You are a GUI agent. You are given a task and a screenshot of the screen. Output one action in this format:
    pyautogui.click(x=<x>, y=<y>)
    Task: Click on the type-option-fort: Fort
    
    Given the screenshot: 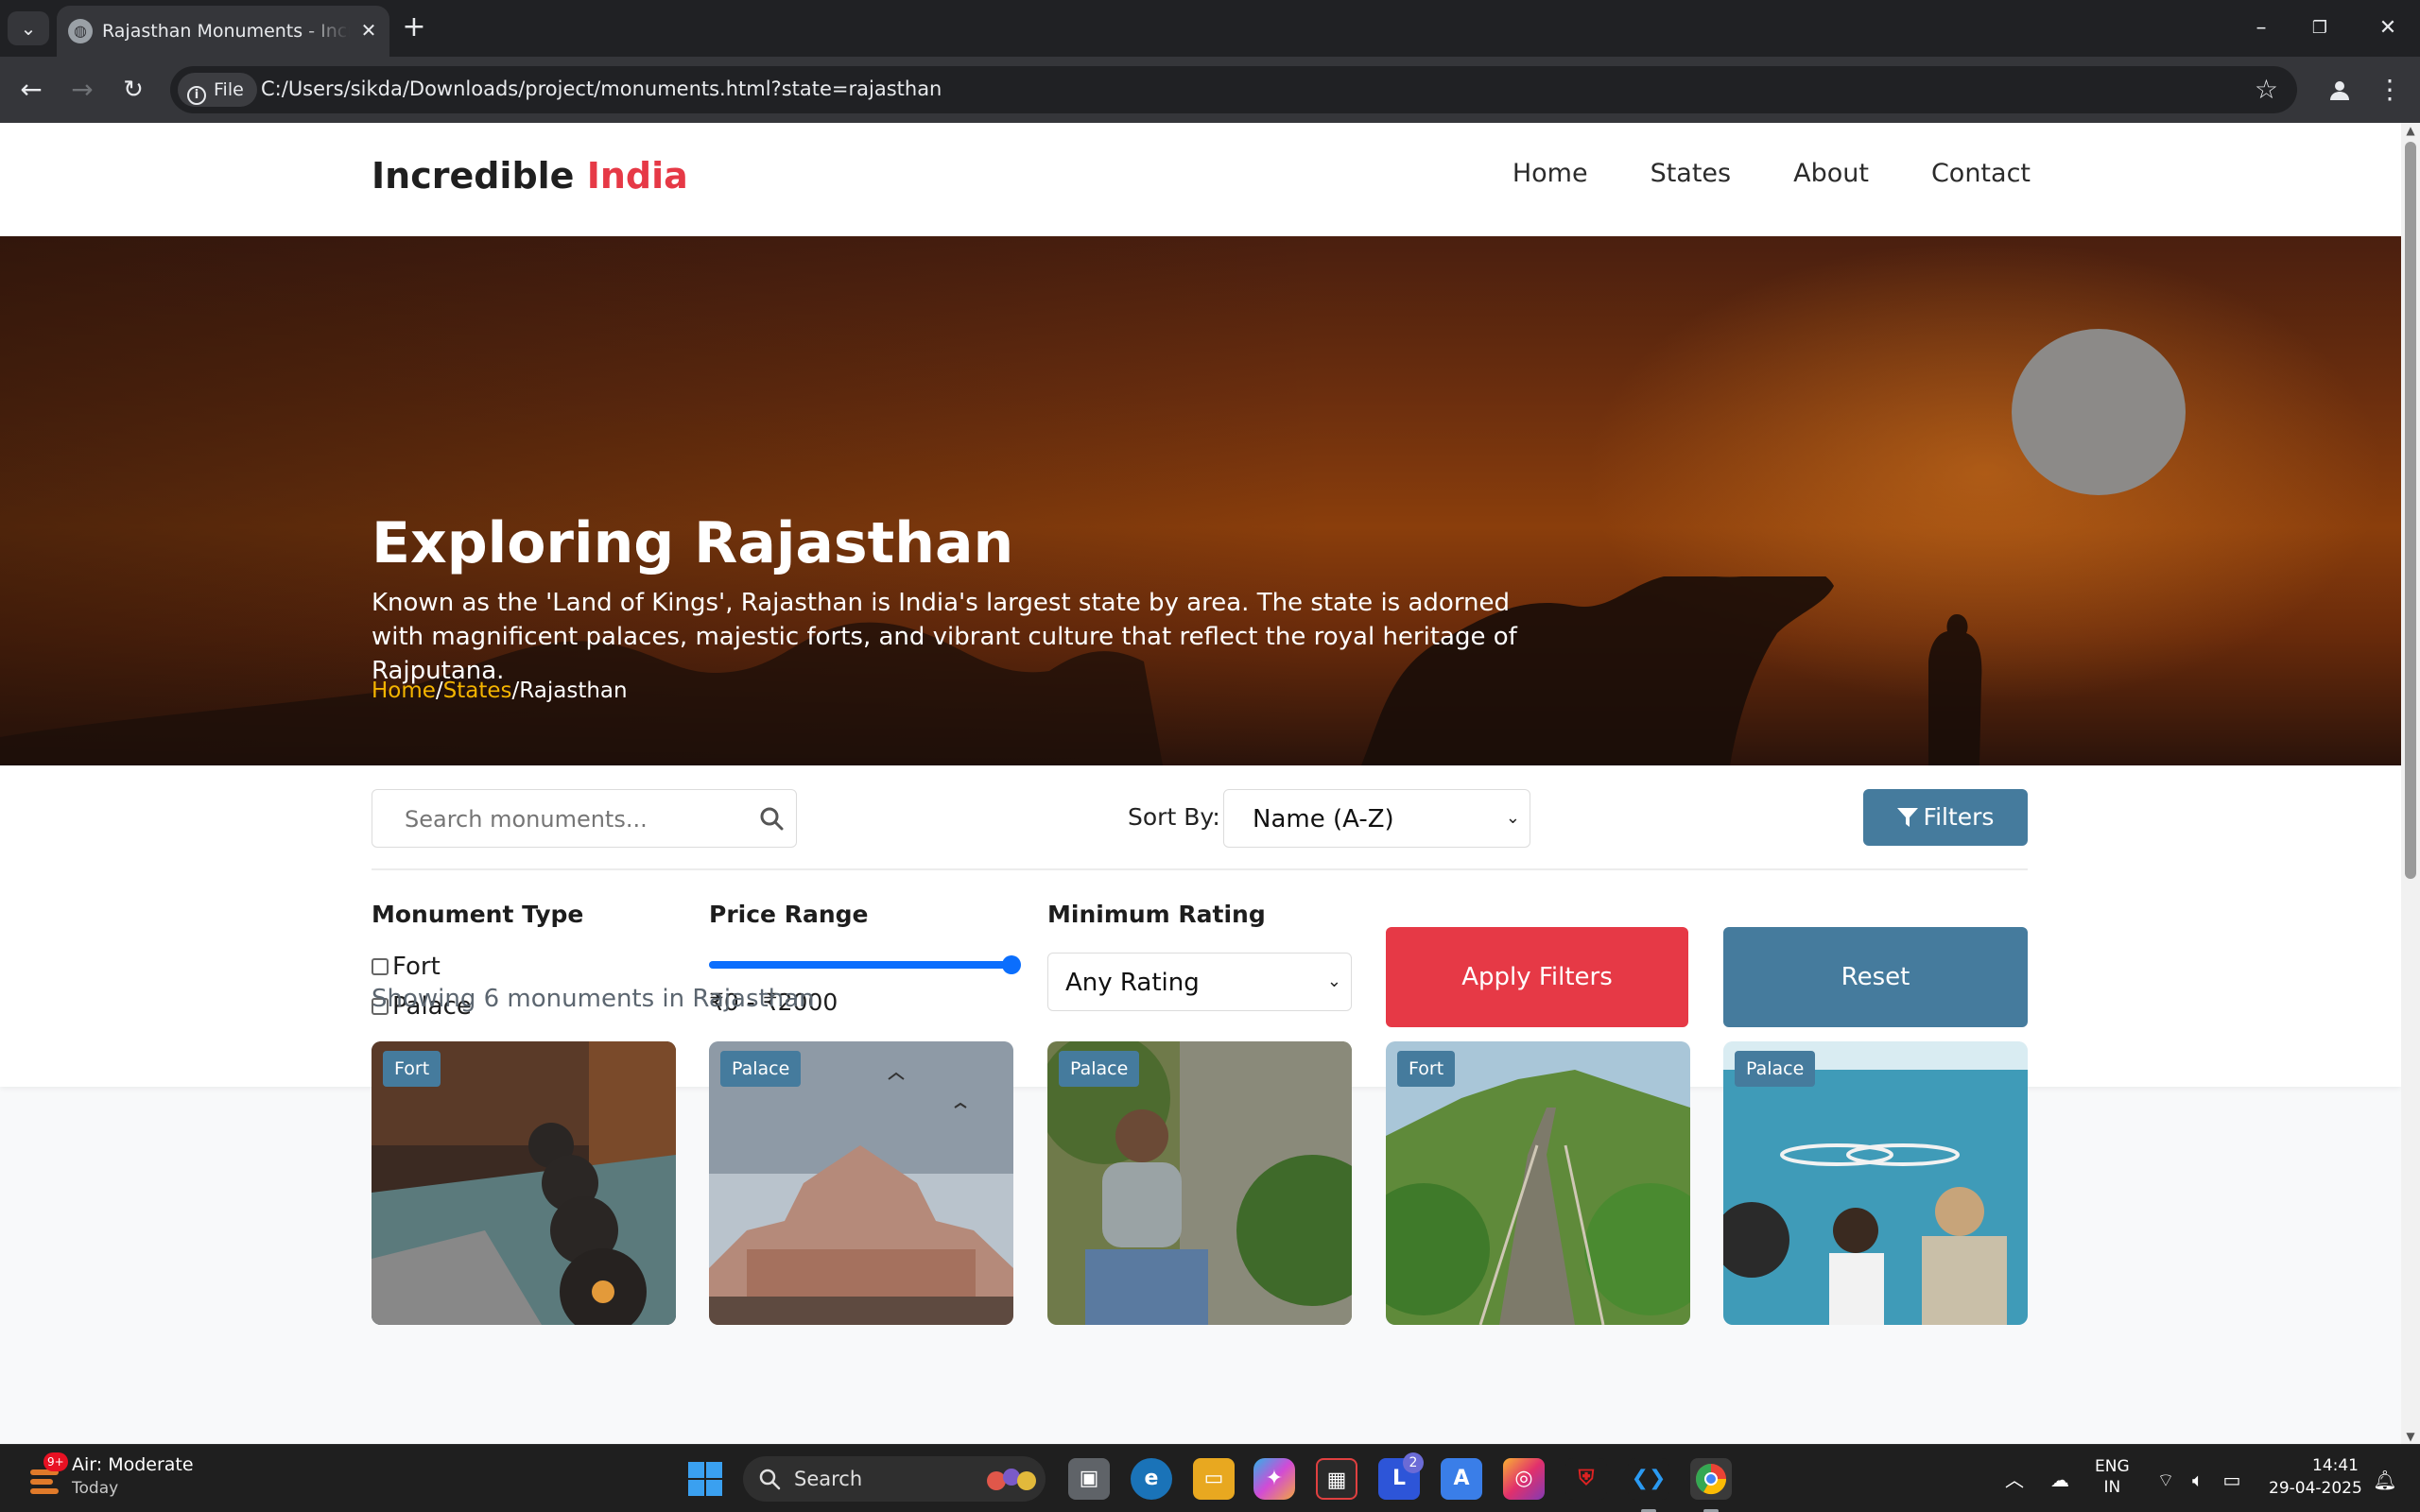 What is the action you would take?
    pyautogui.click(x=407, y=967)
    